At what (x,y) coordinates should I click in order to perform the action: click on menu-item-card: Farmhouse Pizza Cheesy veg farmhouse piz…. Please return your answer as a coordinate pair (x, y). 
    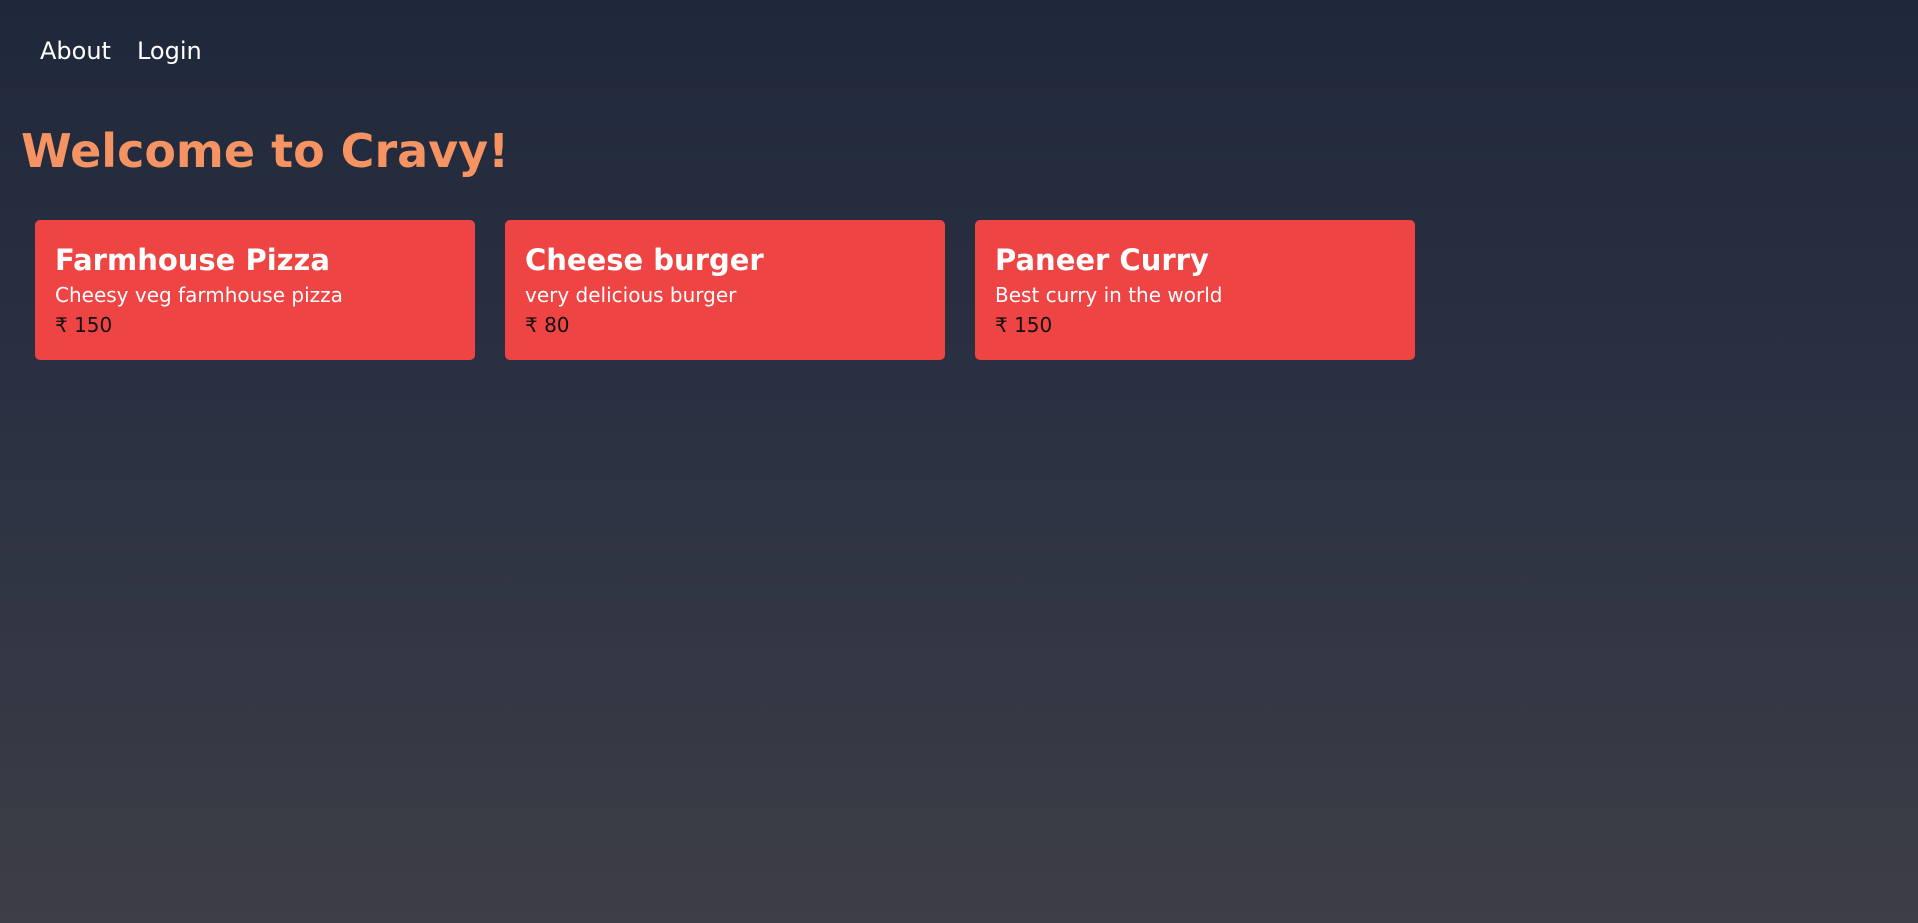
    Looking at the image, I should click on (255, 290).